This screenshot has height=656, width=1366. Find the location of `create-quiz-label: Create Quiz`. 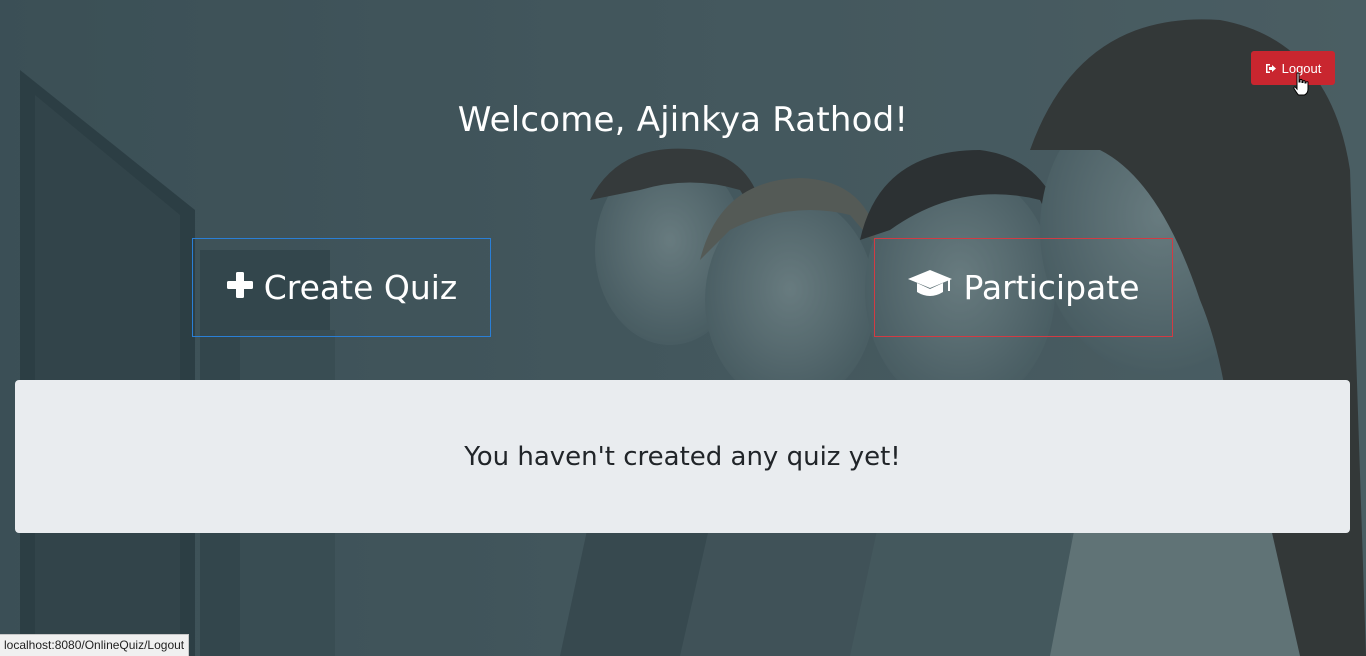

create-quiz-label: Create Quiz is located at coordinates (360, 287).